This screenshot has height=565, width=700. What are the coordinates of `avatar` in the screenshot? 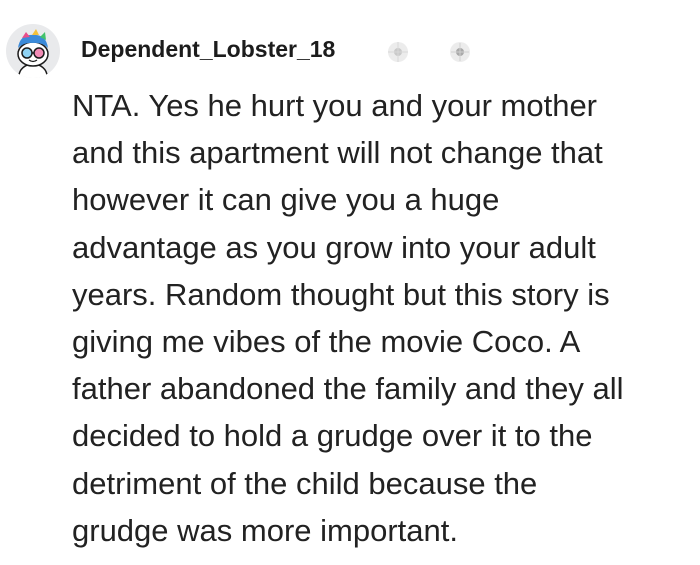 It's located at (33, 51).